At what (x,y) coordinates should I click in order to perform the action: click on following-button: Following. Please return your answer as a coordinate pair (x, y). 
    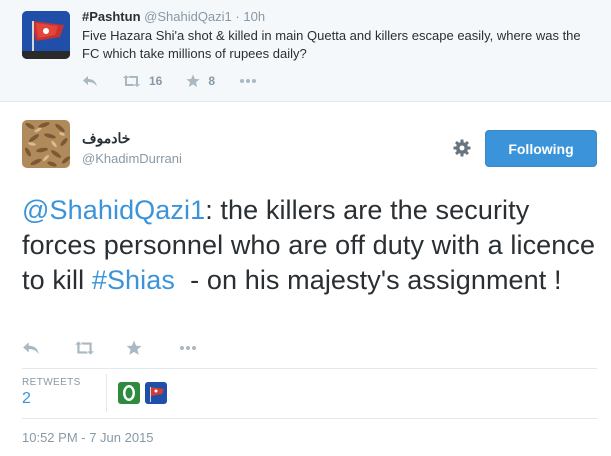
    Looking at the image, I should click on (541, 148).